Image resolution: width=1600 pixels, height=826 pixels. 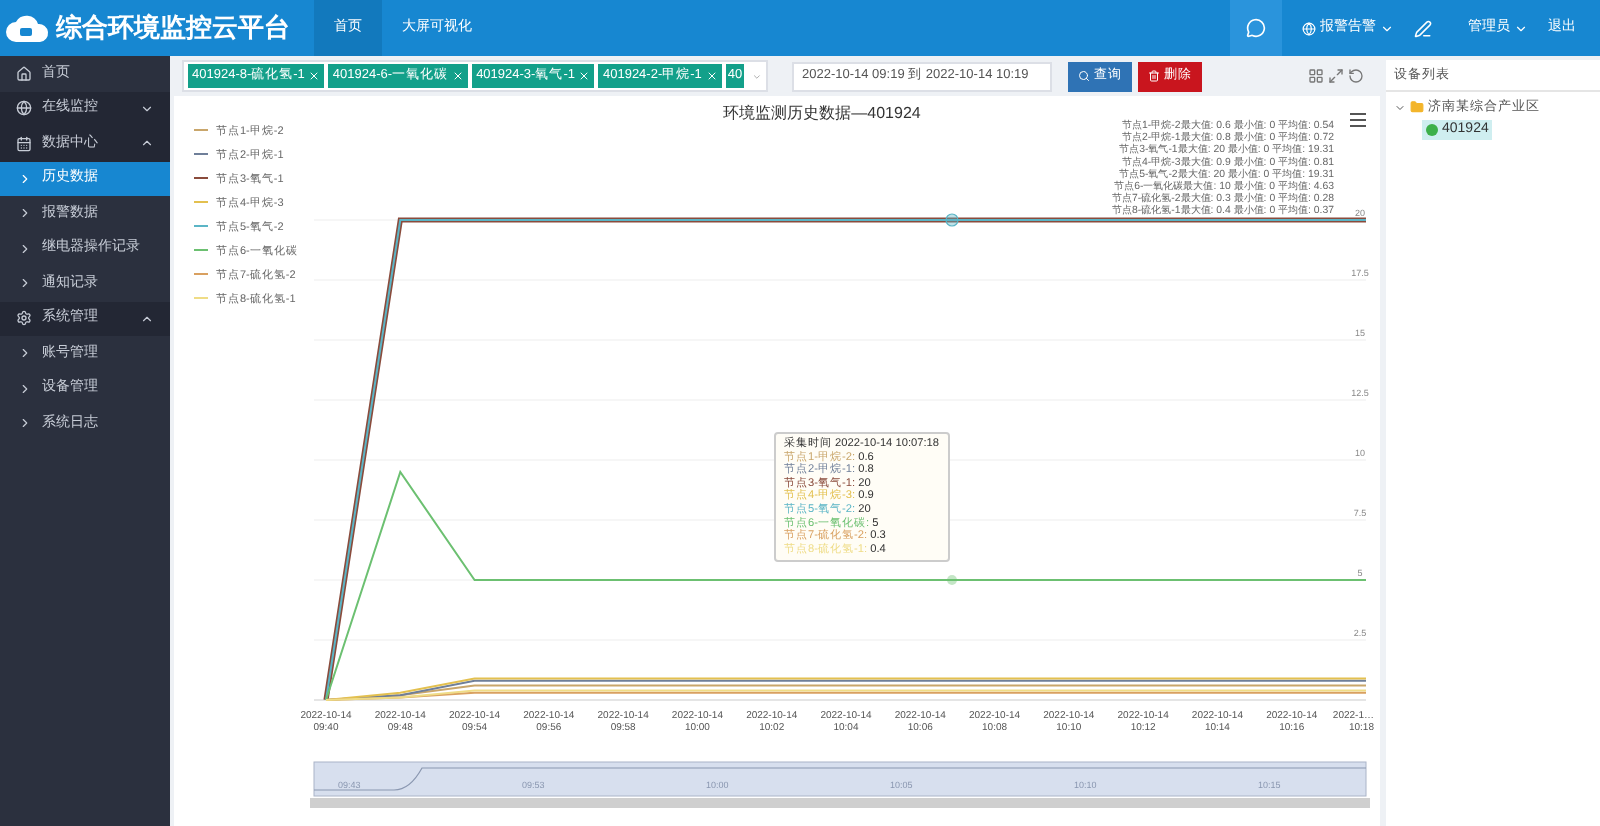 I want to click on chart-title: 环境监测历史数据—401924, so click(x=822, y=113).